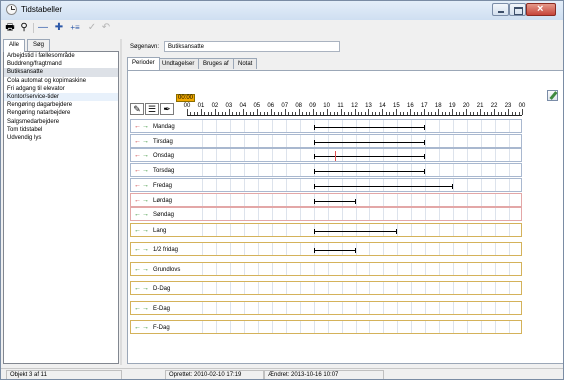  Describe the element at coordinates (326, 308) in the screenshot. I see `schedule-row: ← → E-Dag` at that location.